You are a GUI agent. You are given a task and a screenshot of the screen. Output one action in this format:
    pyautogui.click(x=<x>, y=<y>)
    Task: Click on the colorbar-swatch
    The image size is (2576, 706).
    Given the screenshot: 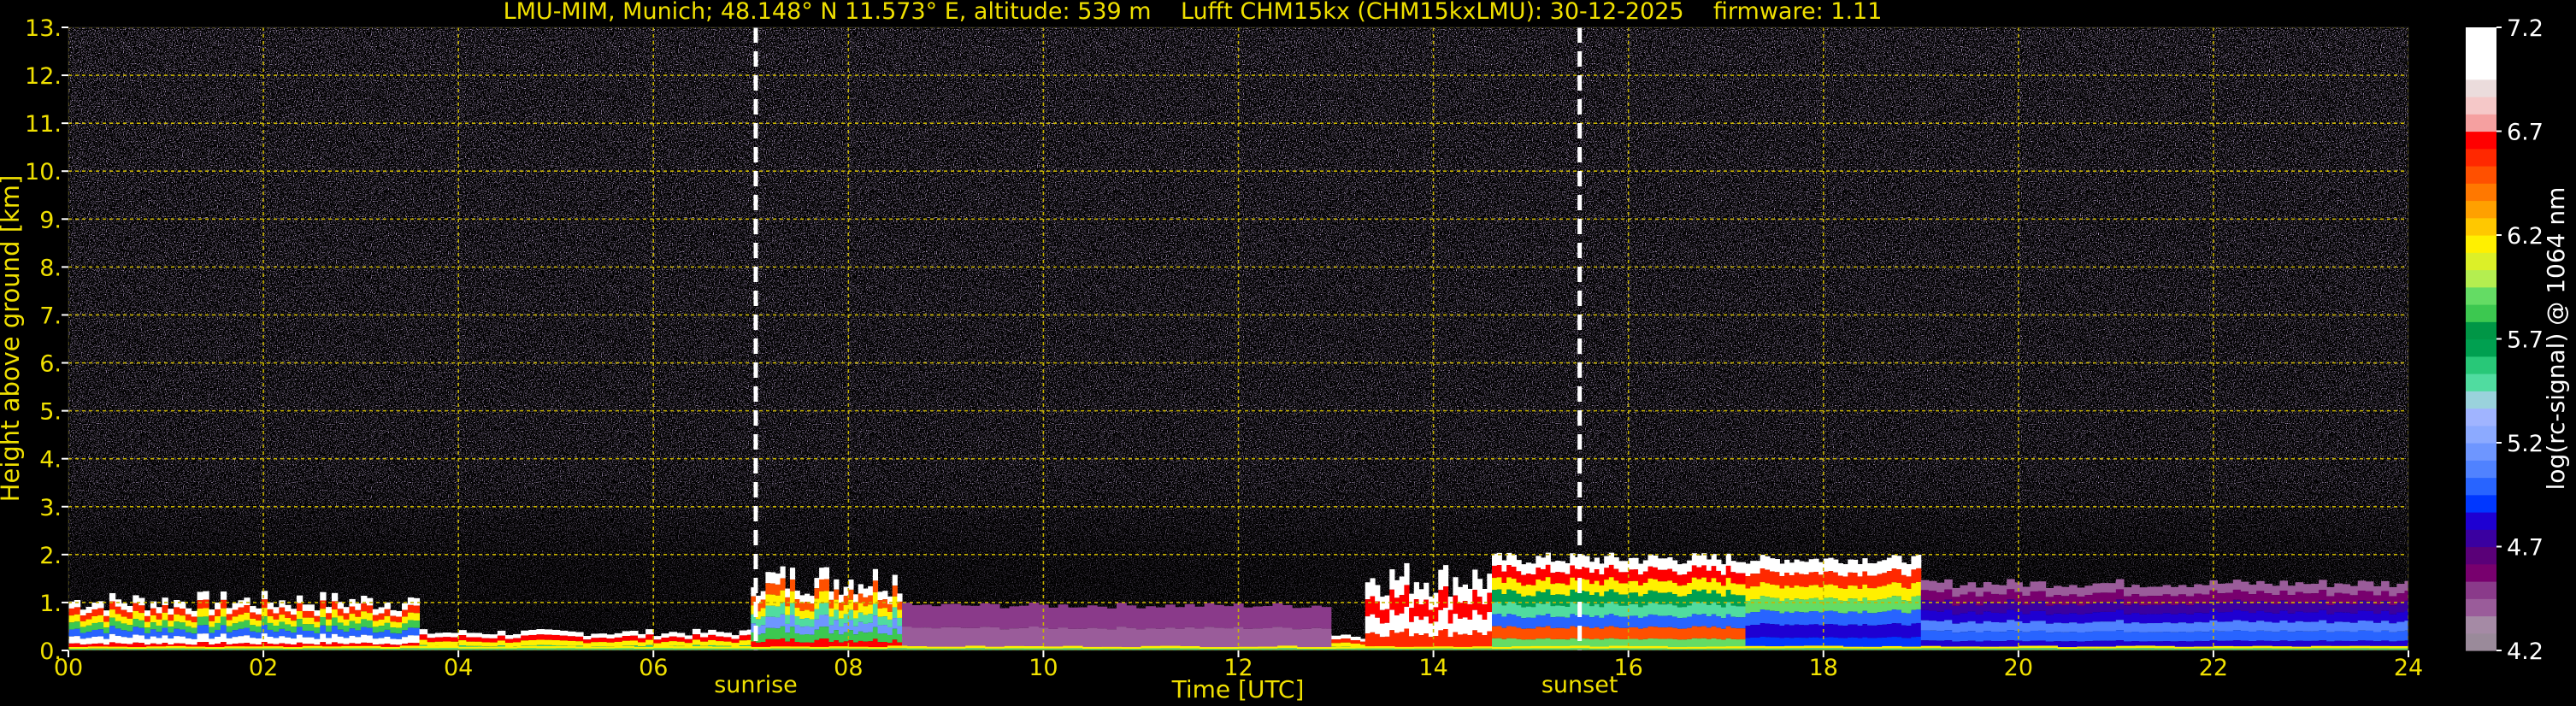 What is the action you would take?
    pyautogui.click(x=2481, y=400)
    